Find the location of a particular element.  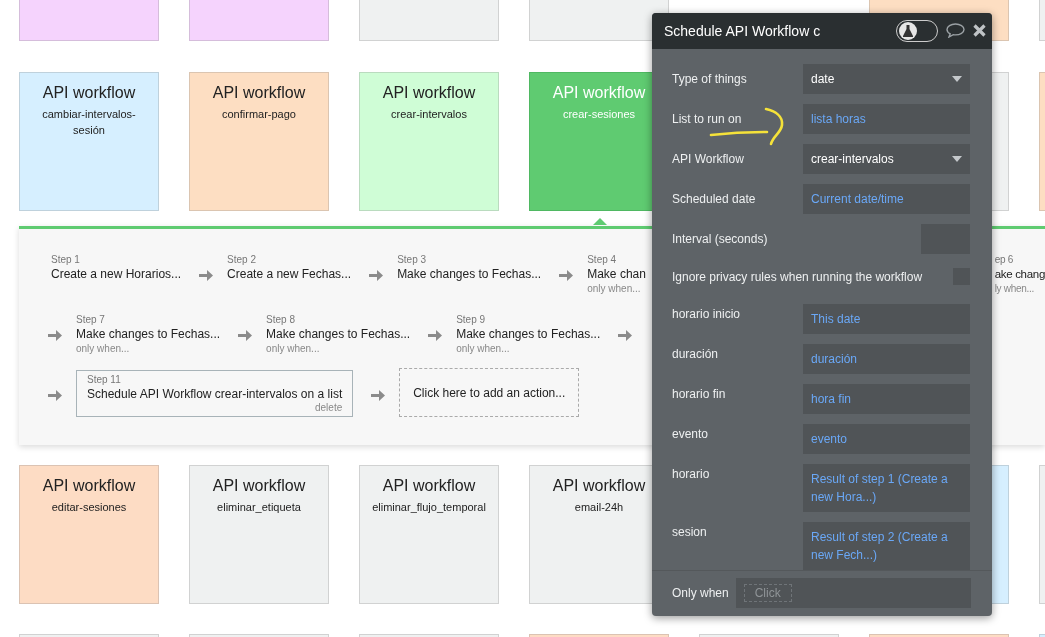

workflow-card: API workflow eliminar_flujo_temporal is located at coordinates (429, 534).